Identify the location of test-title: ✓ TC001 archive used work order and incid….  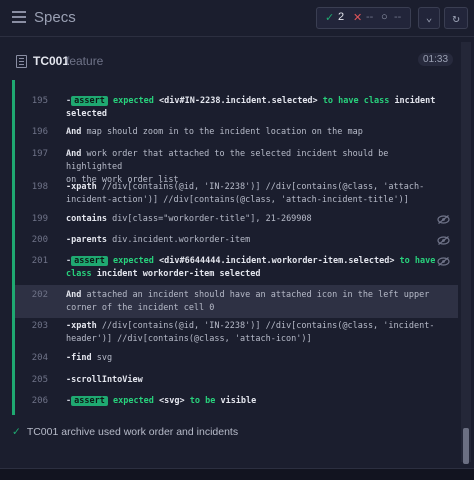
(125, 432).